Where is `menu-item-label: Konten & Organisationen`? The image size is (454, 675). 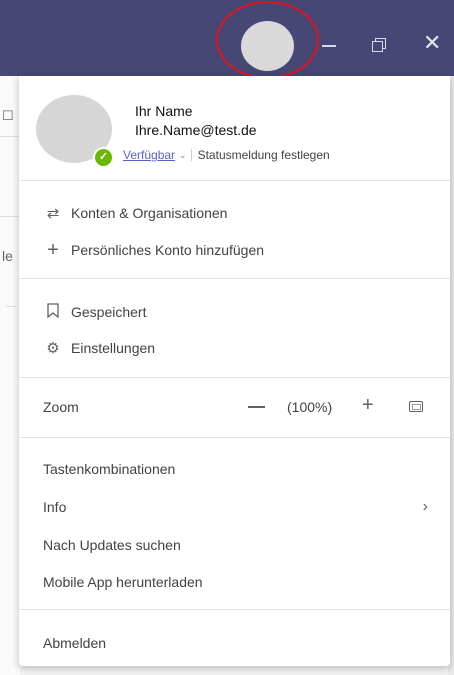
menu-item-label: Konten & Organisationen is located at coordinates (149, 213).